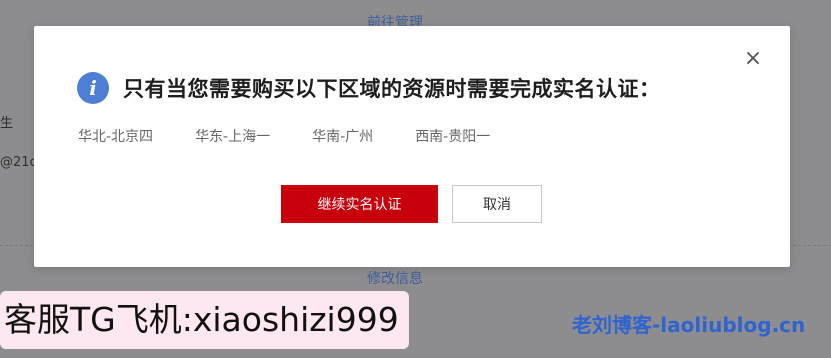 This screenshot has width=831, height=358. Describe the element at coordinates (204, 320) in the screenshot. I see `watermark-contact: 客服TG飞机:xiaoshizi999` at that location.